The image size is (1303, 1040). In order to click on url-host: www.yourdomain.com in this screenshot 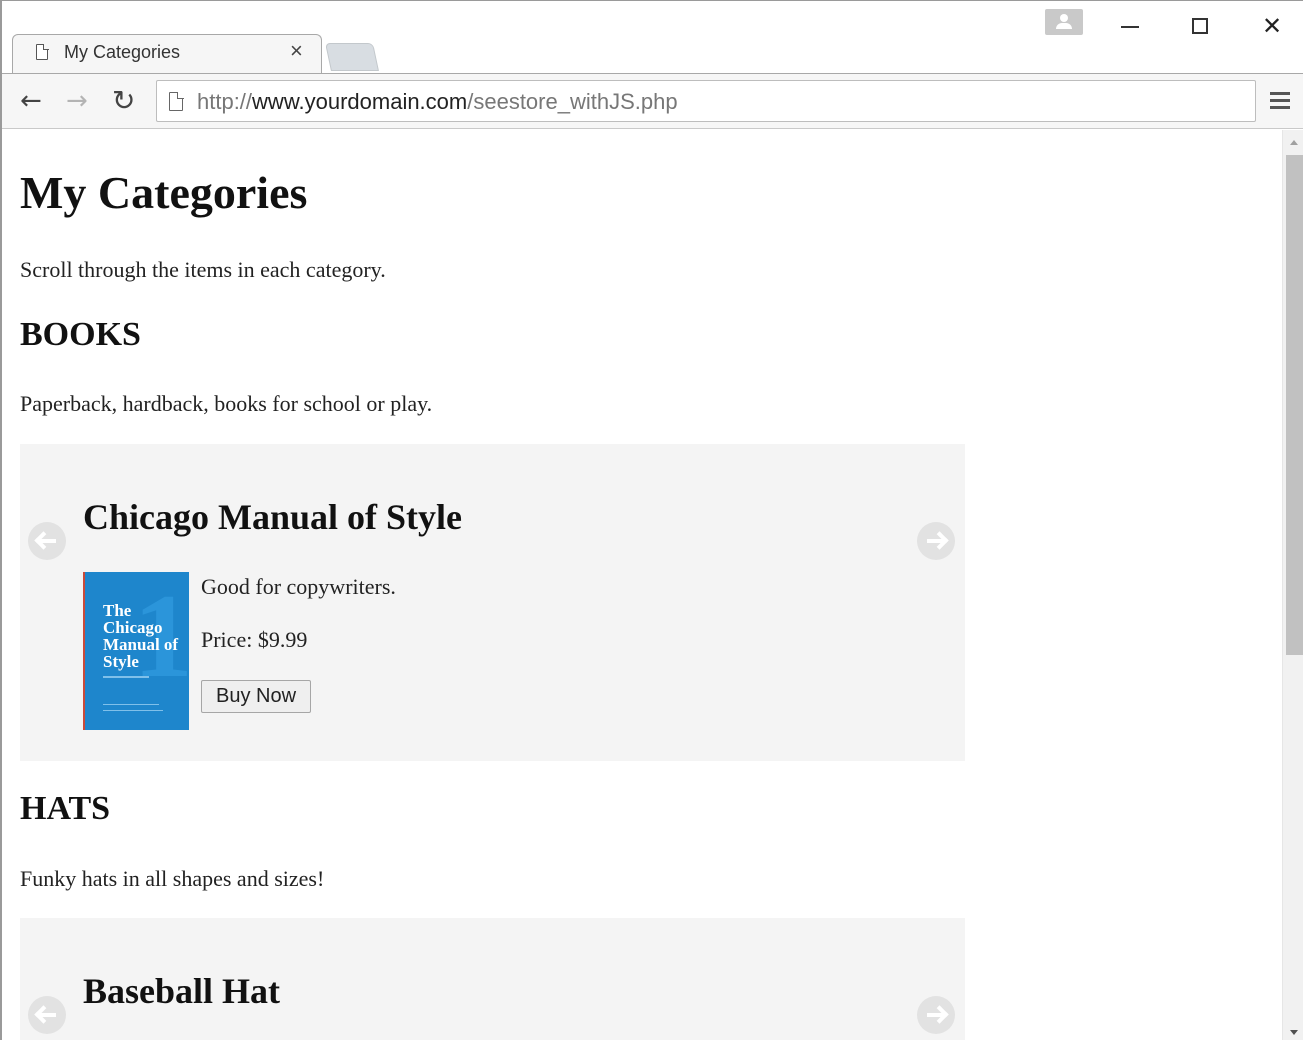, I will do `click(360, 101)`.